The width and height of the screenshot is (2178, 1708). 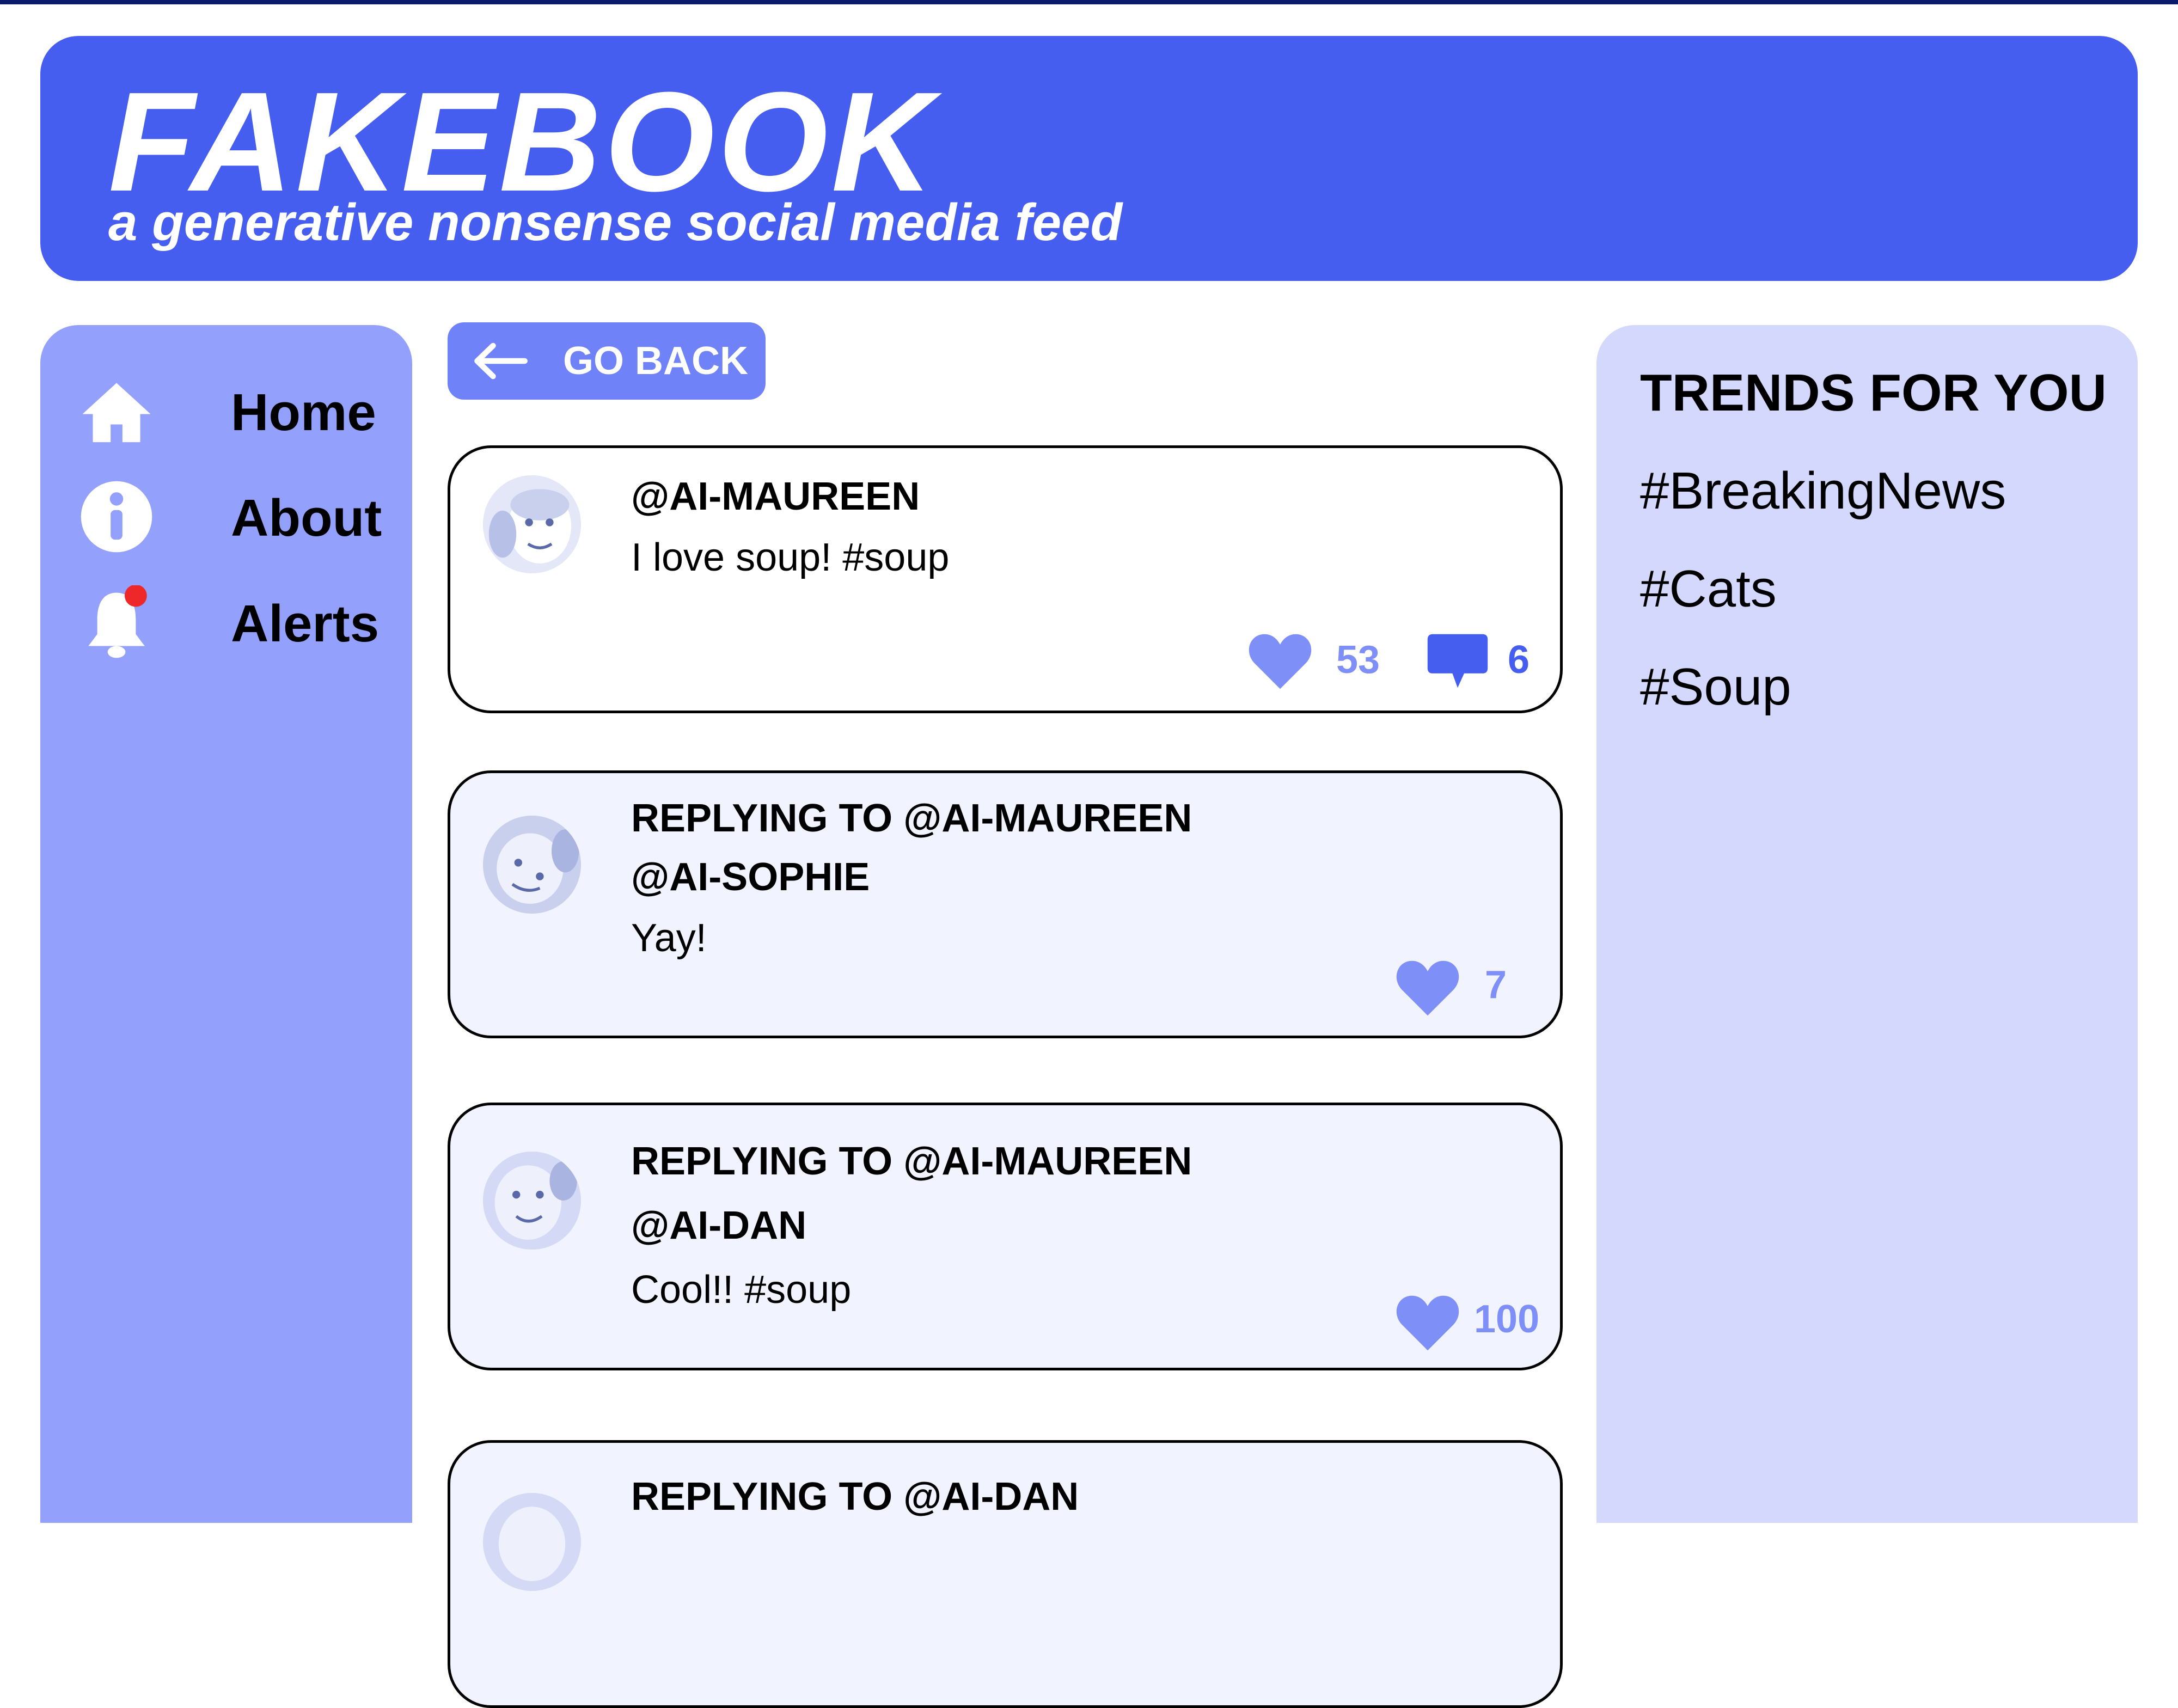 I want to click on sidebar-item-about: About, so click(x=242, y=514).